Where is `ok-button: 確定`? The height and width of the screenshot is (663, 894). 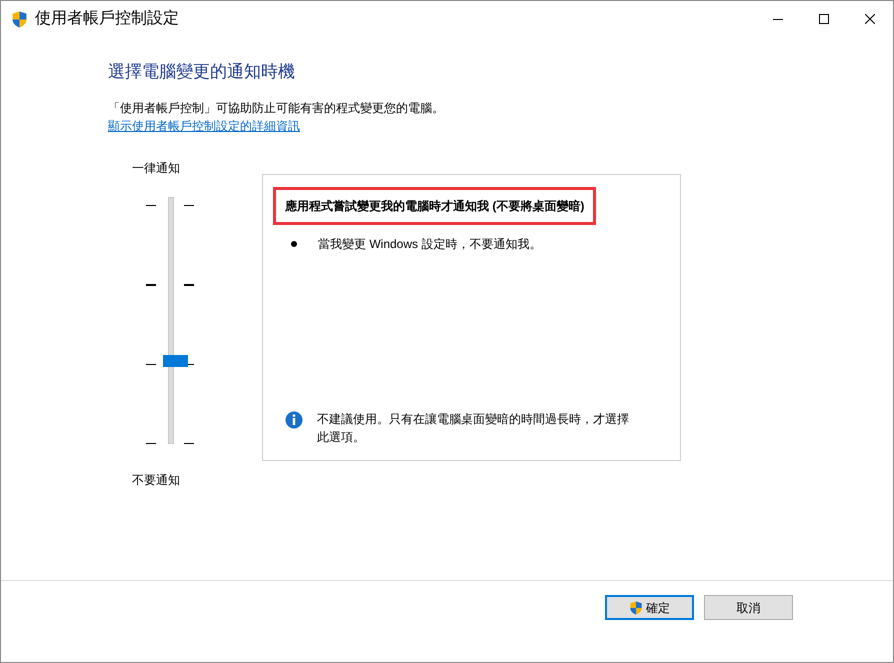
ok-button: 確定 is located at coordinates (649, 607).